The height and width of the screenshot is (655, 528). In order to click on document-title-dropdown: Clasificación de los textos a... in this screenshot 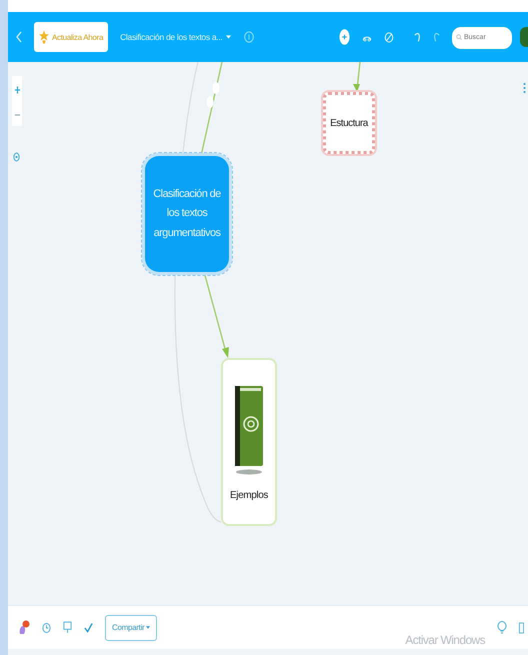, I will do `click(176, 37)`.